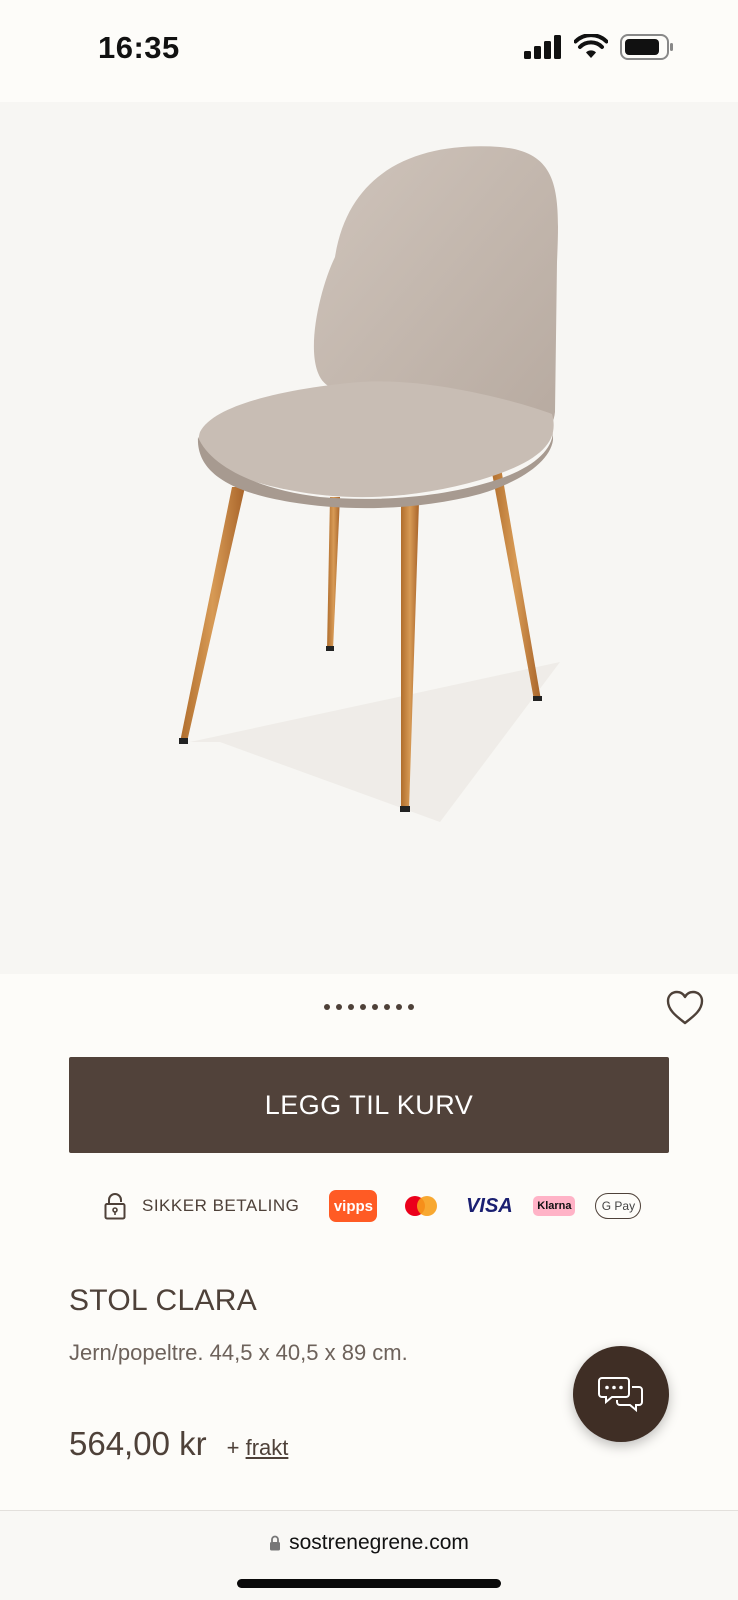 The width and height of the screenshot is (738, 1600). What do you see at coordinates (233, 1447) in the screenshot?
I see `shipping-prefix: +` at bounding box center [233, 1447].